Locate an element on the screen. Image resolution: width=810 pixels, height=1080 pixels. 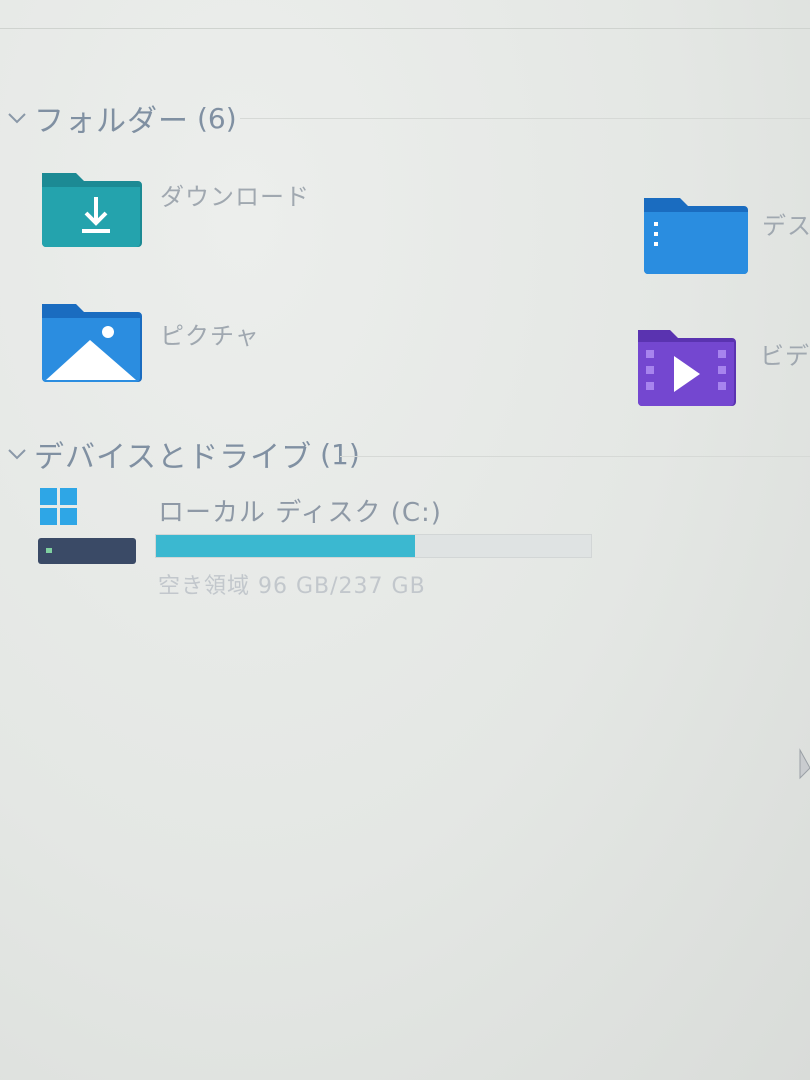
top-divider is located at coordinates (405, 28).